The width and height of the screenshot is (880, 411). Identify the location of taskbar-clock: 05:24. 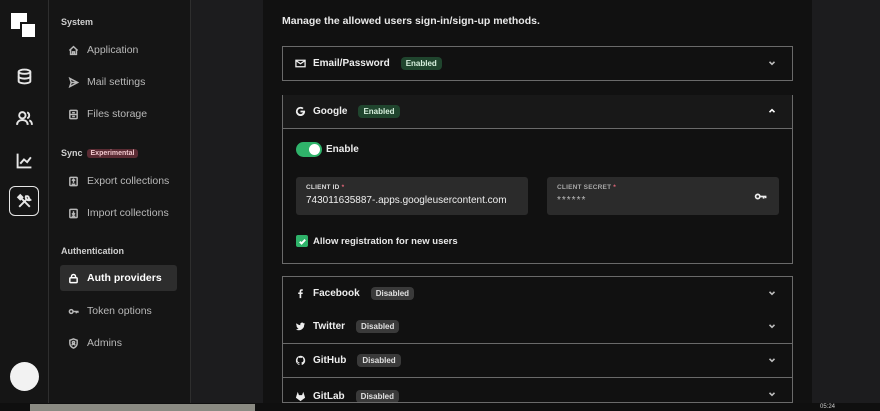
(827, 407).